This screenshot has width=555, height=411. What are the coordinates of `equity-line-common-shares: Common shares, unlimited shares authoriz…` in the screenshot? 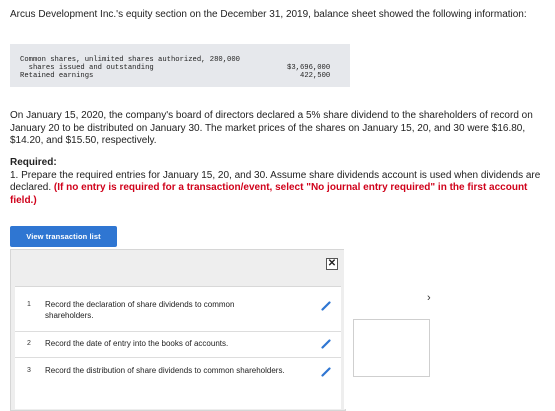 It's located at (130, 60).